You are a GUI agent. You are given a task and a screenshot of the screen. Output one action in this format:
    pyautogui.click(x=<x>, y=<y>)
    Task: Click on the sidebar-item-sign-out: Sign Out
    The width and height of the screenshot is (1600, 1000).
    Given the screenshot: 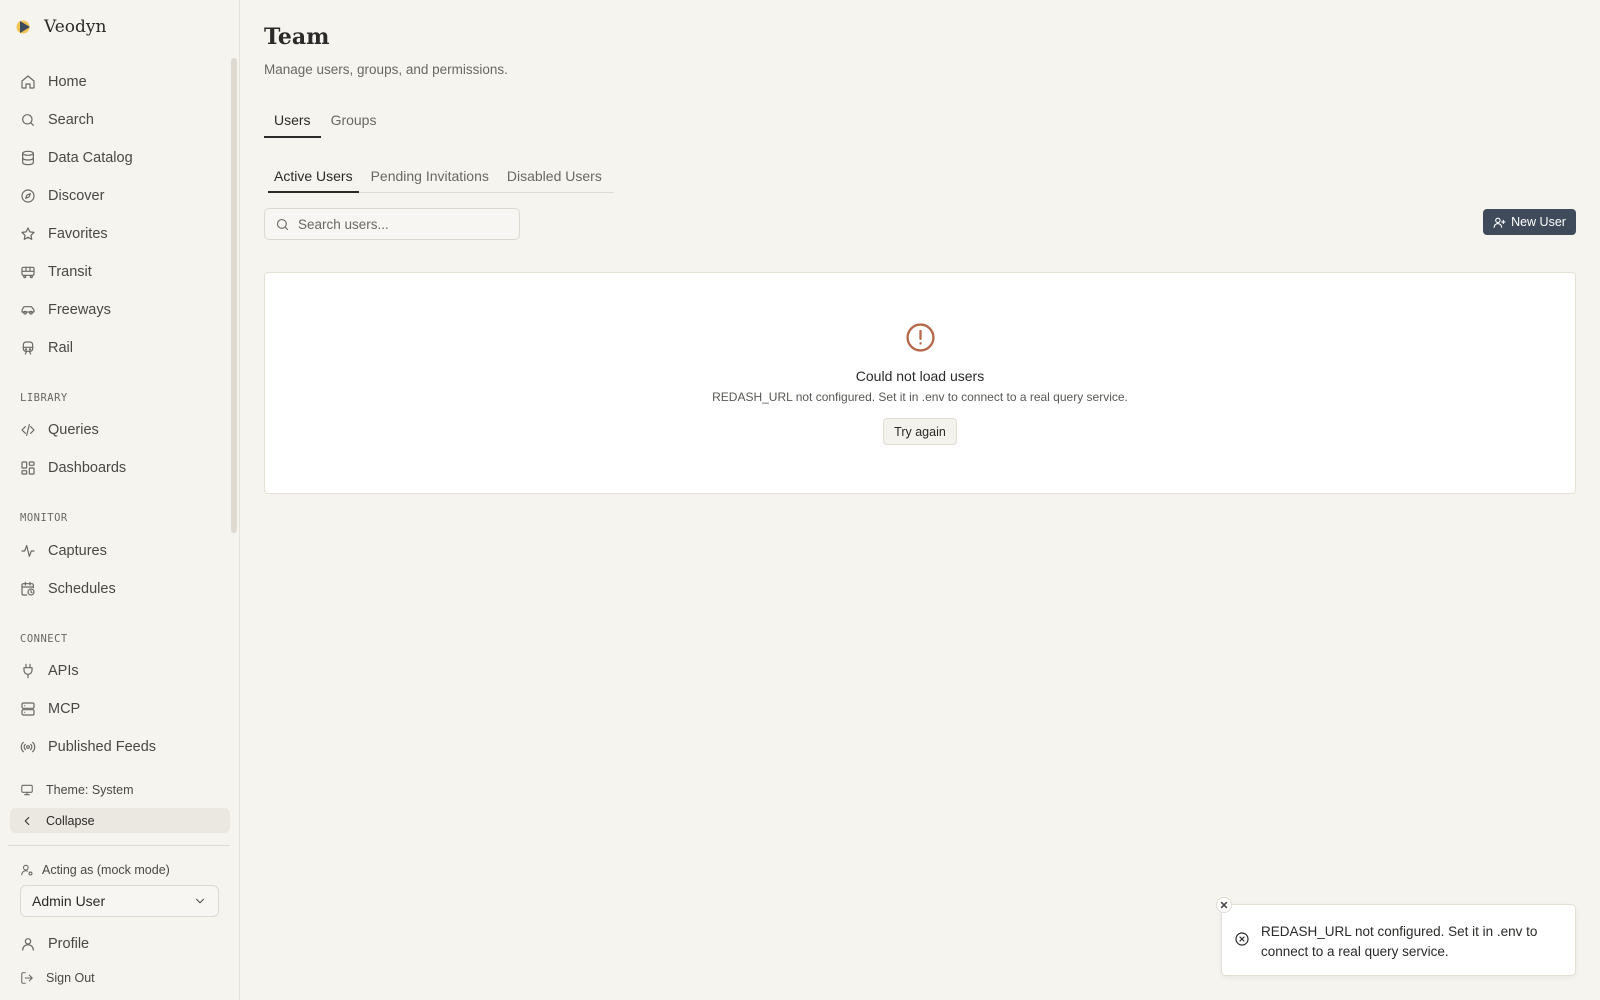 What is the action you would take?
    pyautogui.click(x=120, y=978)
    